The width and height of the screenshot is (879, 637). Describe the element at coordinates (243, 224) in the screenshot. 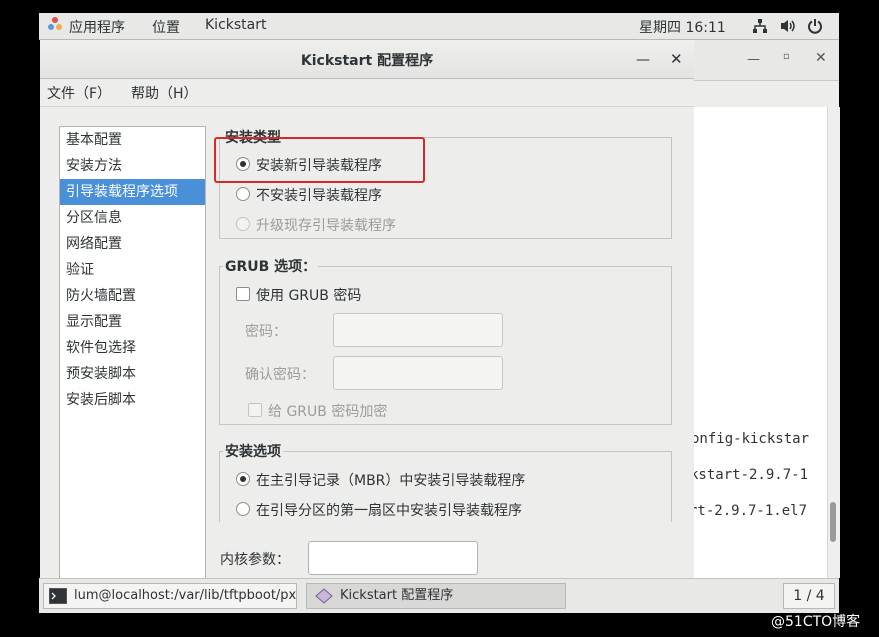

I see `radio-upgrade-bootloader` at that location.